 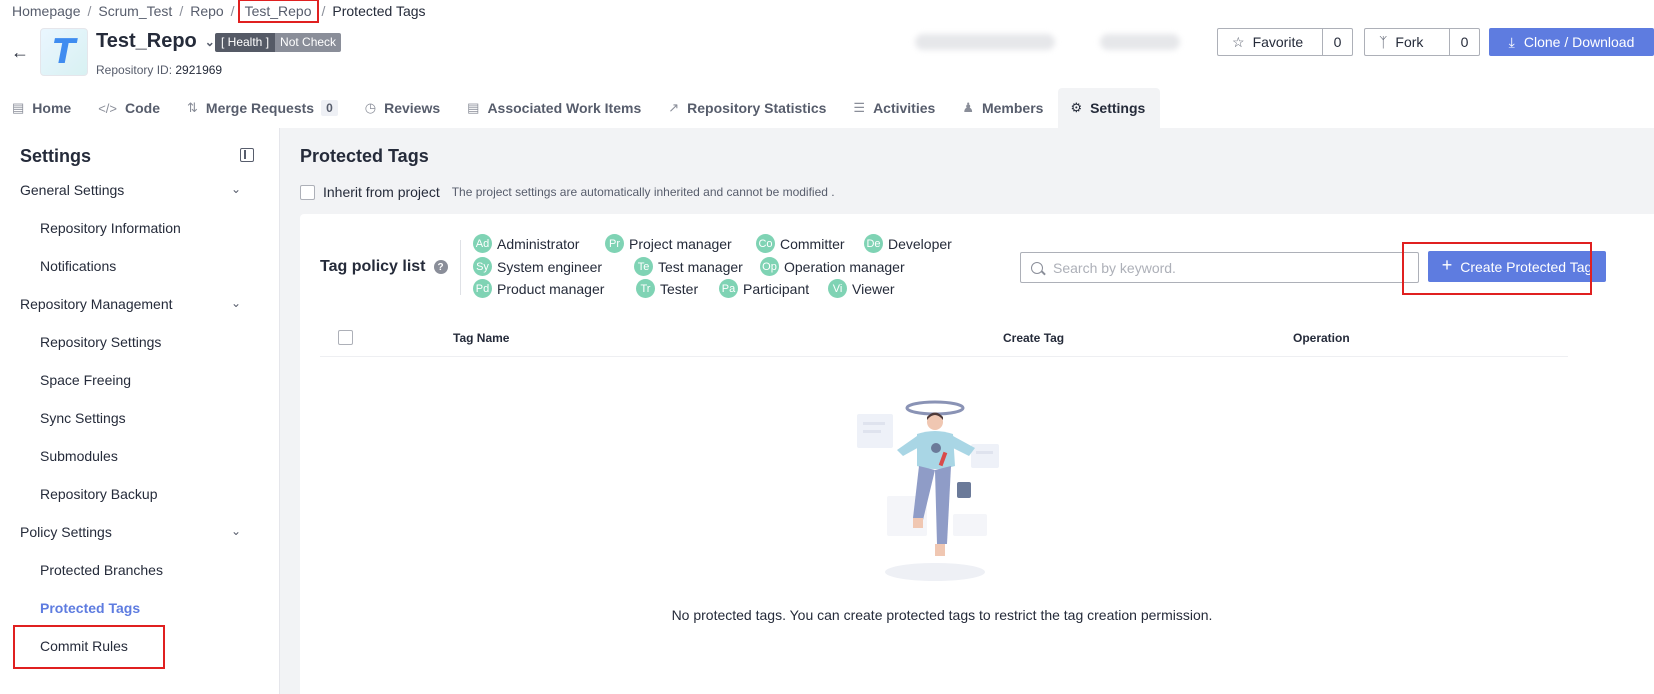 I want to click on role-avatar: Pr, so click(x=614, y=243).